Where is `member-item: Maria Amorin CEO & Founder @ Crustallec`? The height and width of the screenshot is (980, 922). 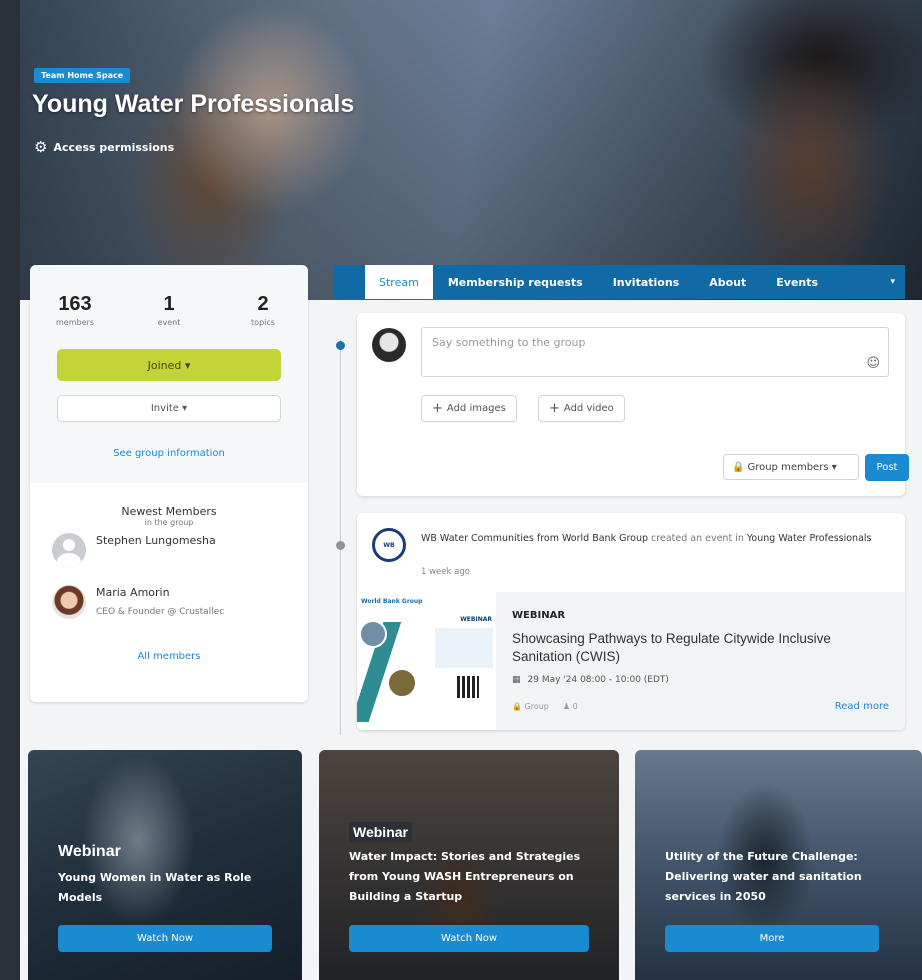
member-item: Maria Amorin CEO & Founder @ Crustallec is located at coordinates (180, 602).